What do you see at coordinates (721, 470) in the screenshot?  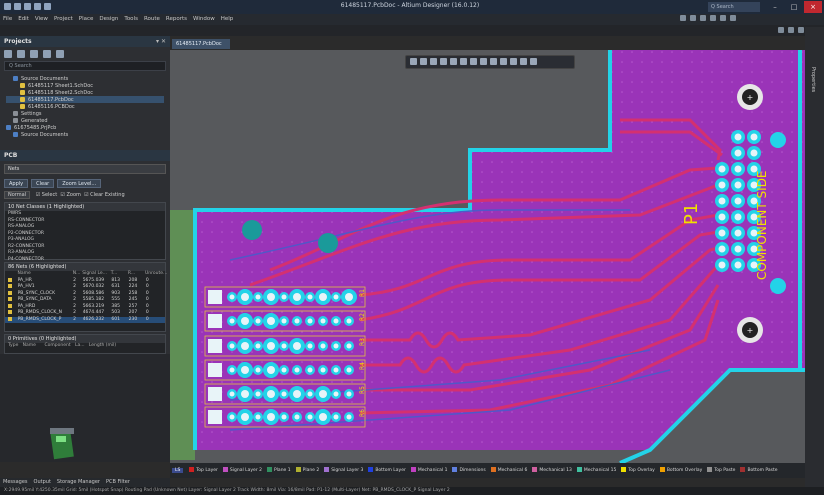 I see `layer-tab: Top Paste` at bounding box center [721, 470].